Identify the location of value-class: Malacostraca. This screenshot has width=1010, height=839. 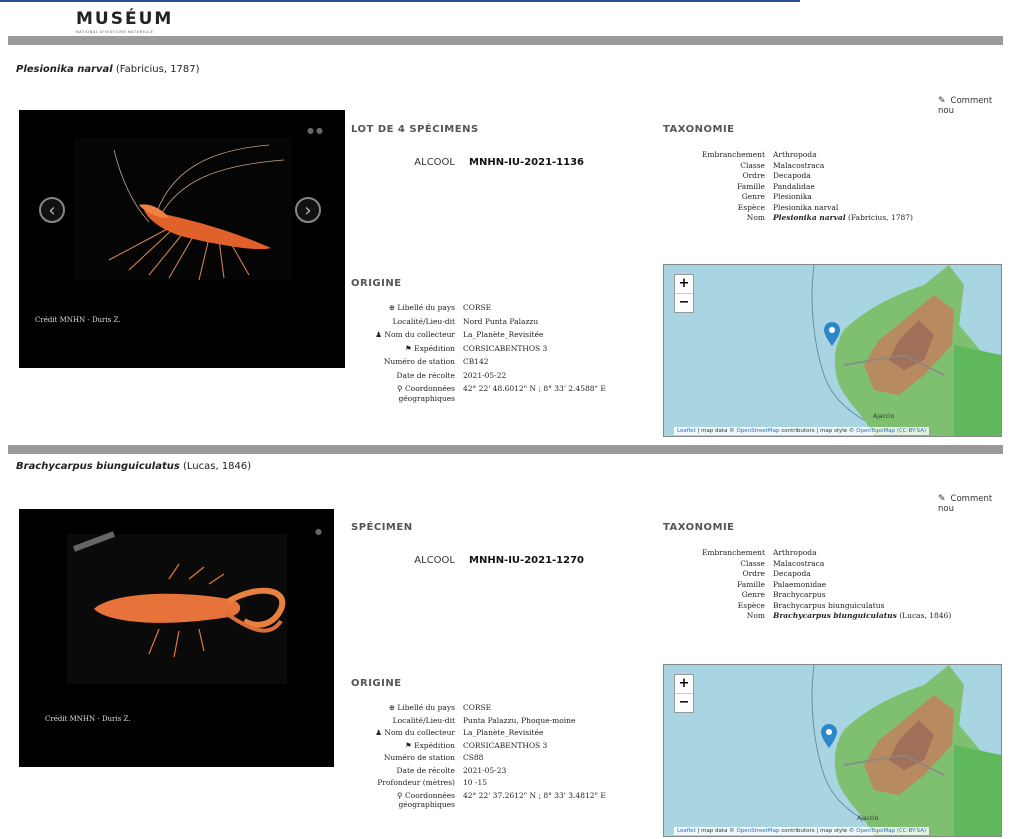
(799, 165).